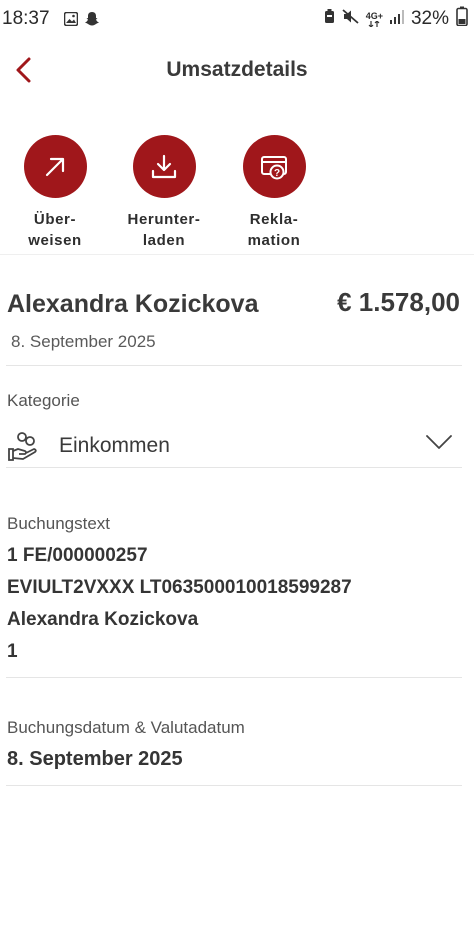 The width and height of the screenshot is (474, 945). I want to click on transaction-amount: € 1.578,00, so click(398, 302).